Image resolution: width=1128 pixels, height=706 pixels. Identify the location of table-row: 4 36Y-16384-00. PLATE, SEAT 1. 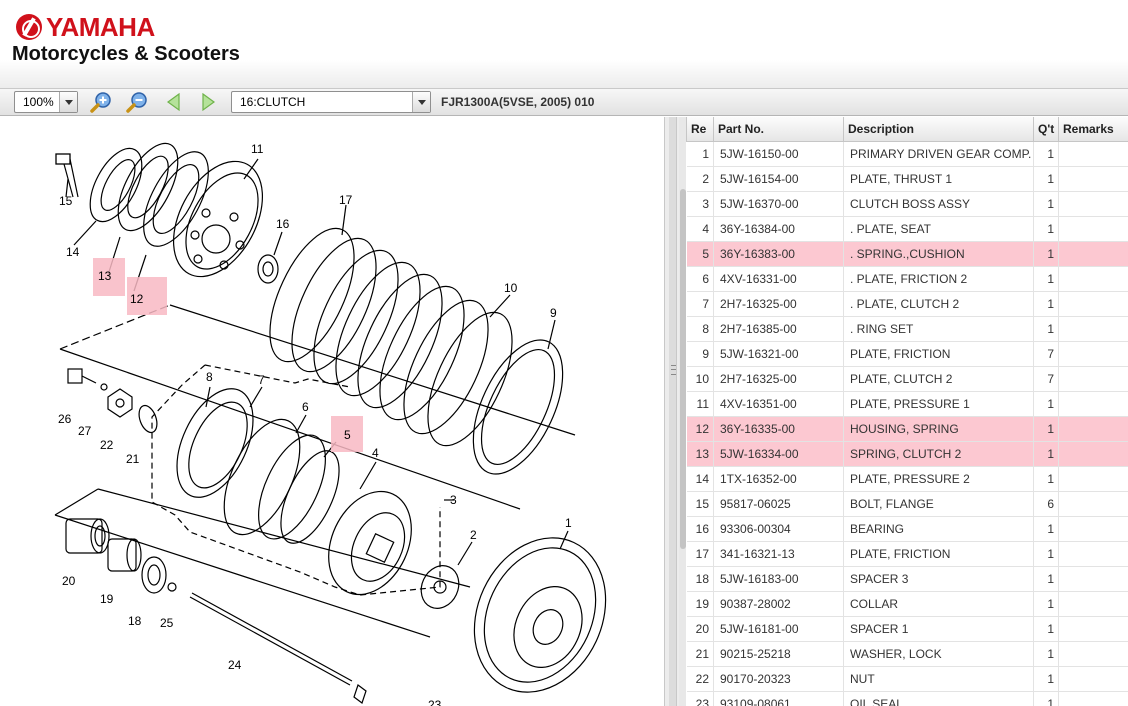
(907, 229).